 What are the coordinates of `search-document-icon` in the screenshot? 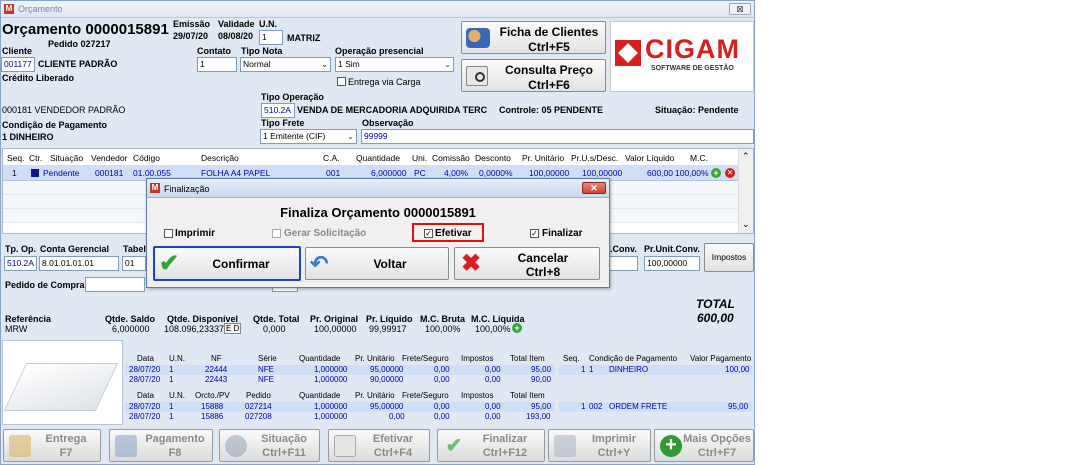 It's located at (477, 76).